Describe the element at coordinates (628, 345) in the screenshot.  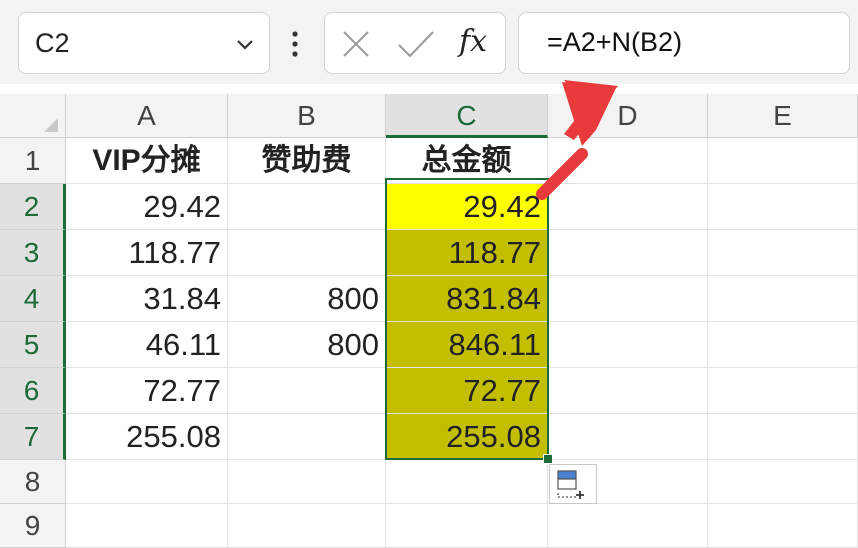
I see `cell-d5` at that location.